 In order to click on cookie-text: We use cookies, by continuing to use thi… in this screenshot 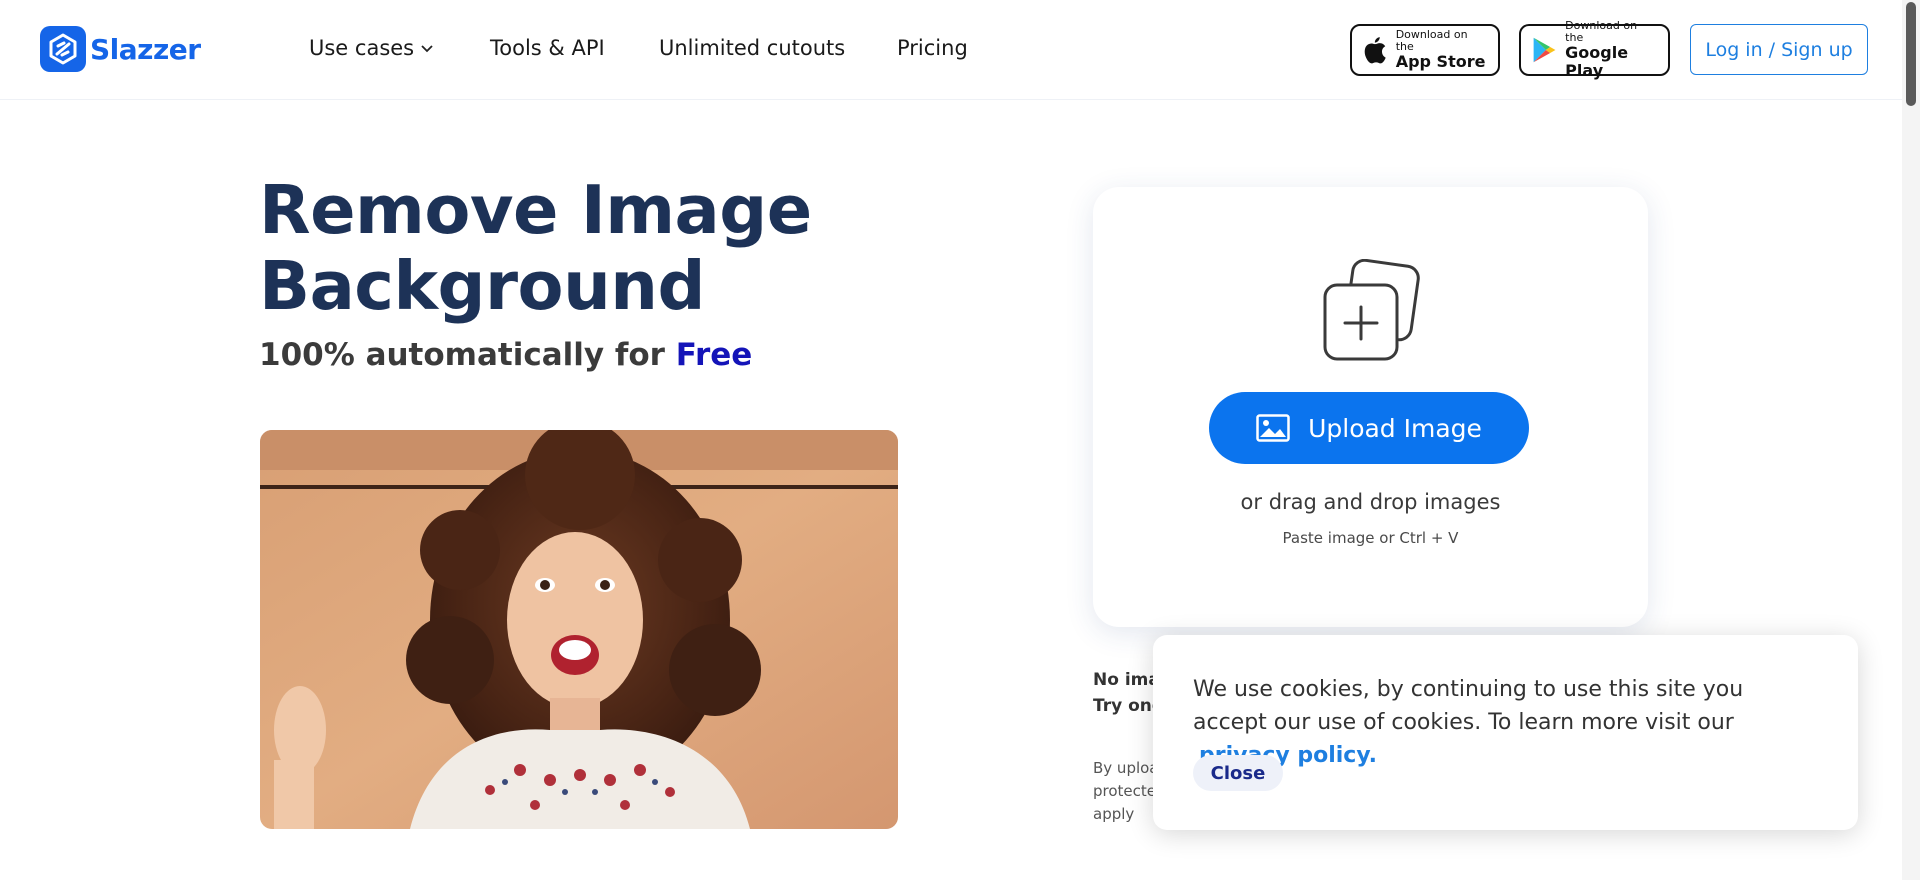, I will do `click(1468, 706)`.